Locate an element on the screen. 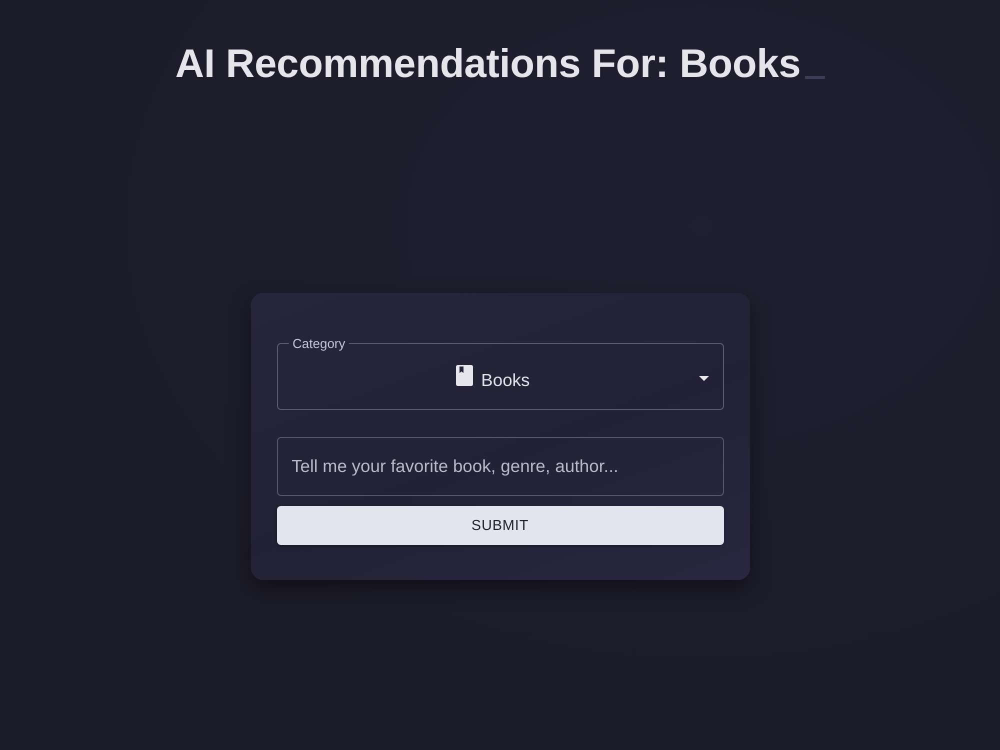 This screenshot has width=1000, height=750. caret-icon is located at coordinates (703, 378).